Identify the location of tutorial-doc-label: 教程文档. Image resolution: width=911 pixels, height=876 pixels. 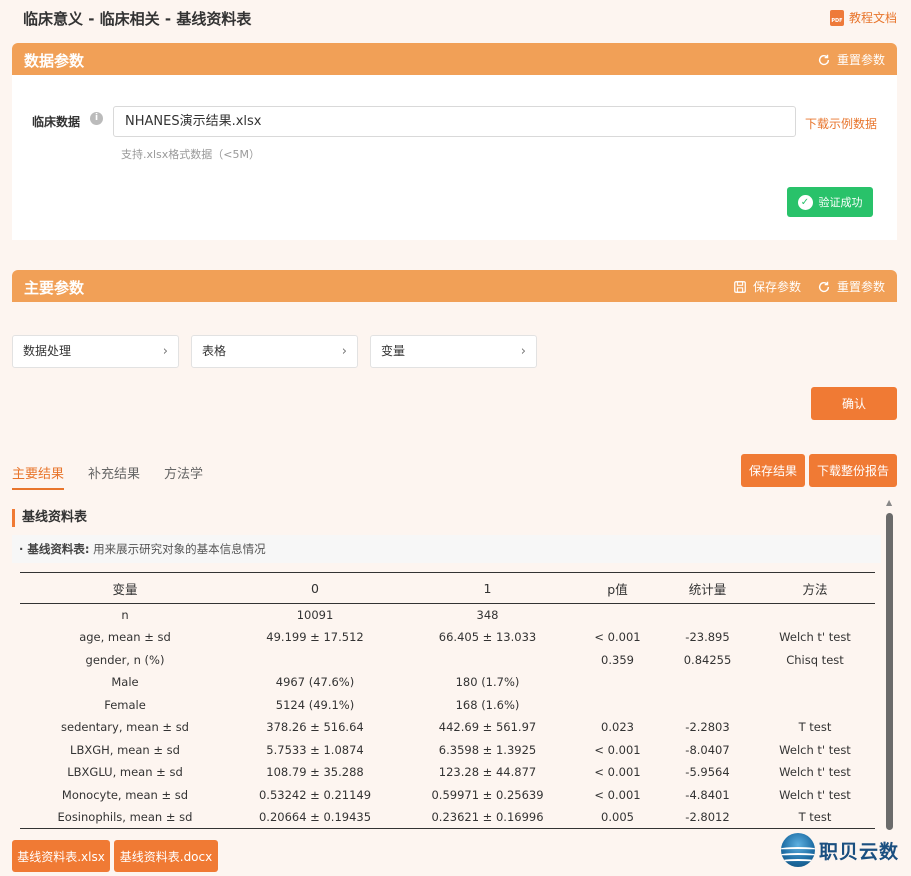
(872, 18).